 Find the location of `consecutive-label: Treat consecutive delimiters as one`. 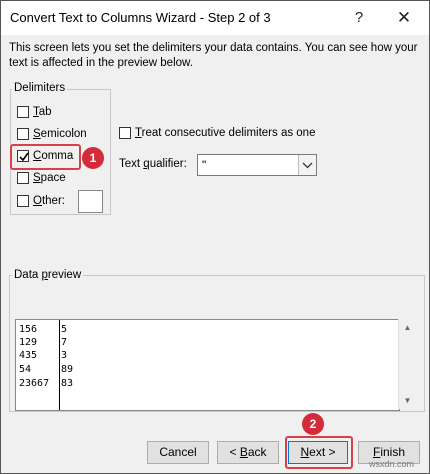

consecutive-label: Treat consecutive delimiters as one is located at coordinates (225, 133).